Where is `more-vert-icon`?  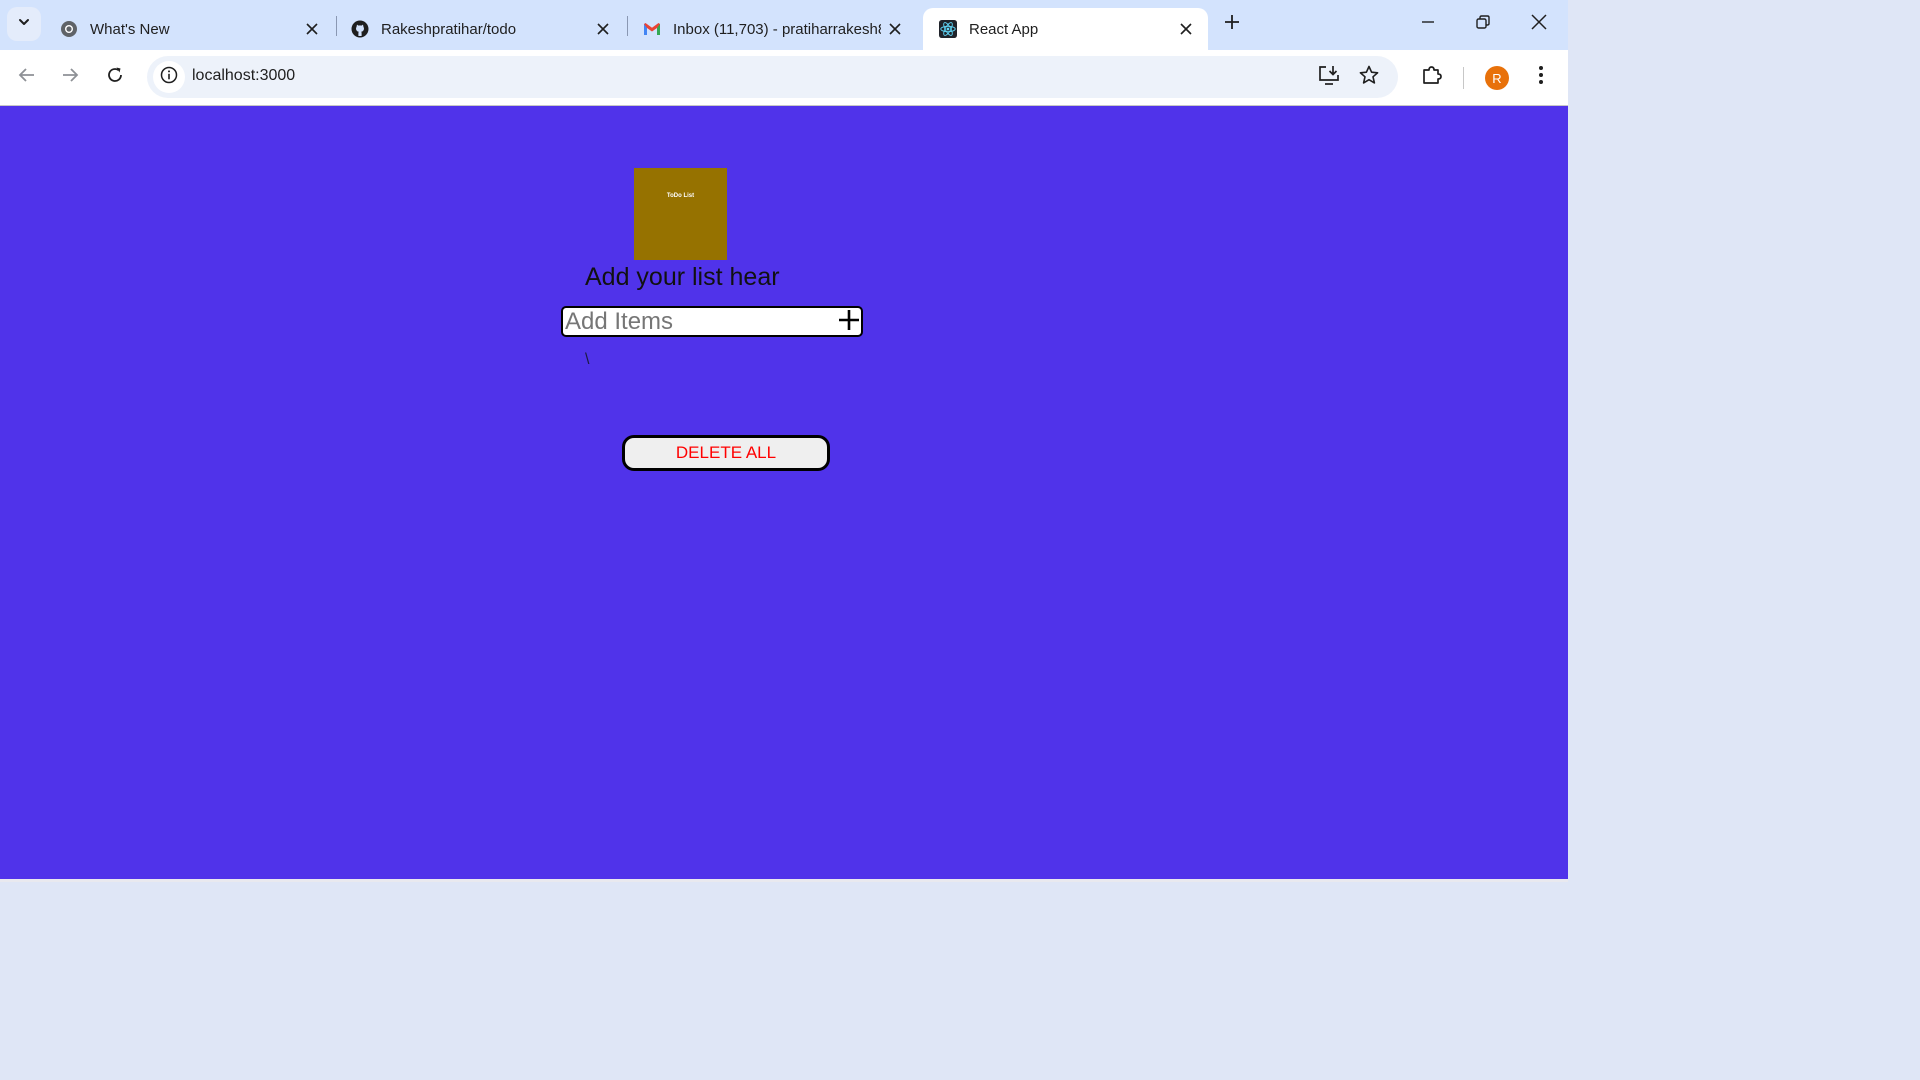
more-vert-icon is located at coordinates (1541, 77).